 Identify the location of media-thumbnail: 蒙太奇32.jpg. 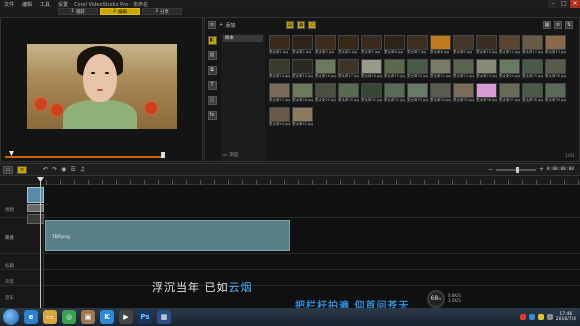
(394, 94).